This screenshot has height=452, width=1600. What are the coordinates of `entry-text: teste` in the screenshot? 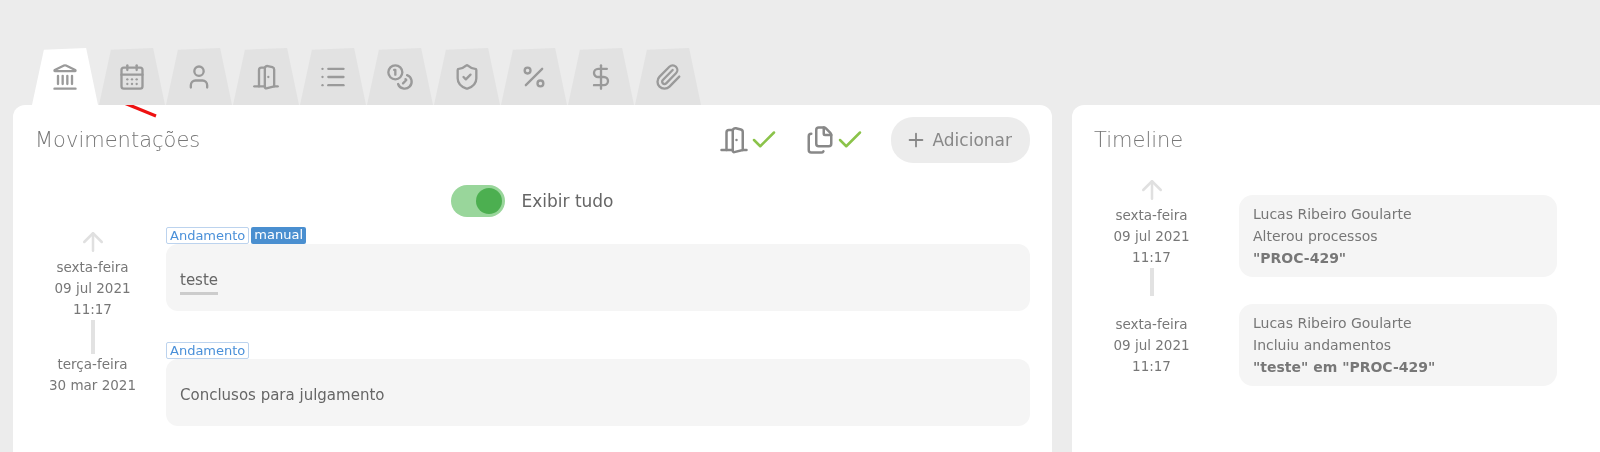 It's located at (199, 283).